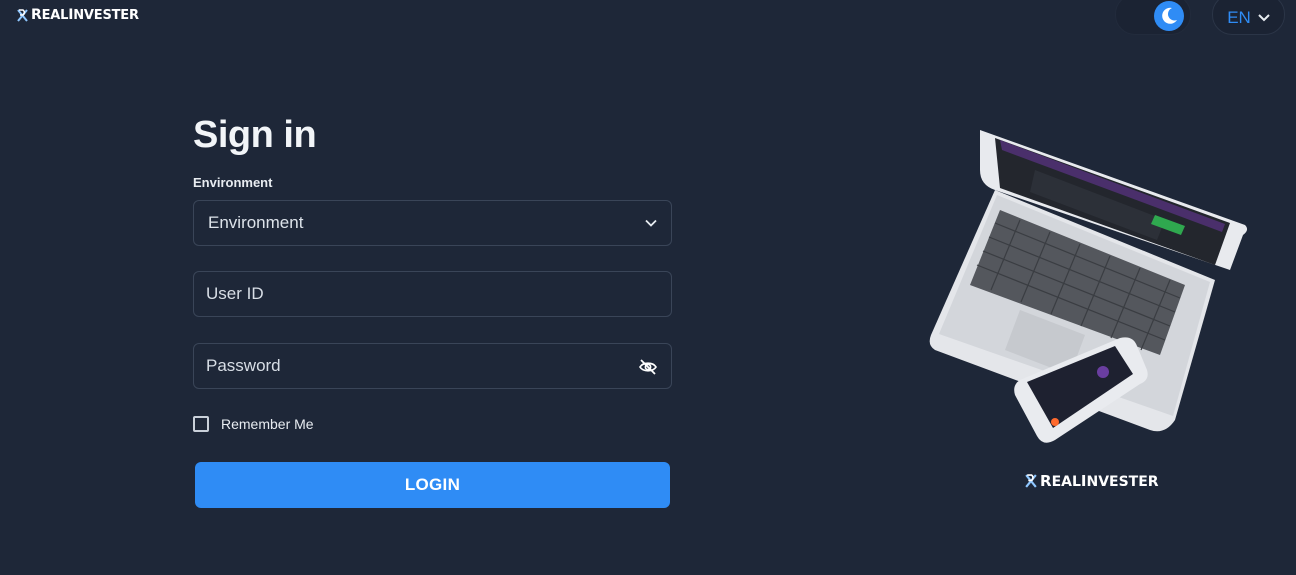  What do you see at coordinates (648, 367) in the screenshot?
I see `eye-off-icon` at bounding box center [648, 367].